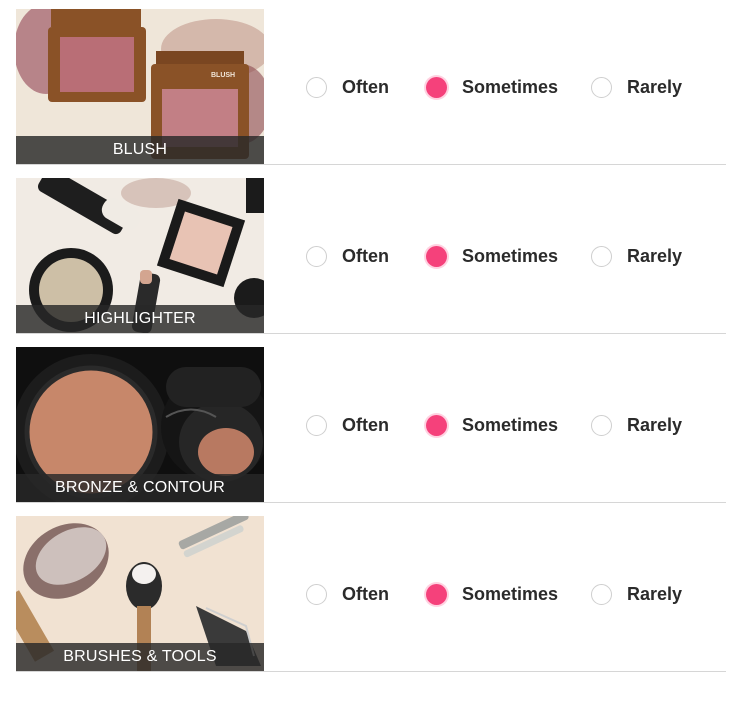  I want to click on category-caption: BLUSH, so click(140, 150).